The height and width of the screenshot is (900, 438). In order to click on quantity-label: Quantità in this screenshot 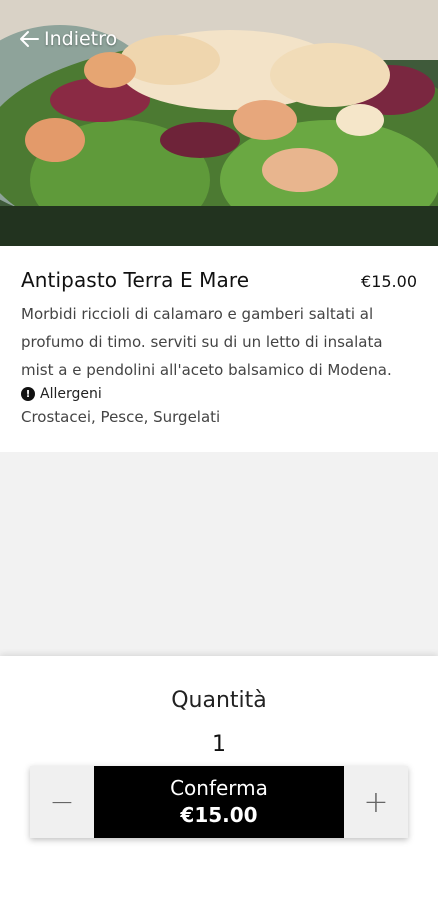, I will do `click(219, 700)`.